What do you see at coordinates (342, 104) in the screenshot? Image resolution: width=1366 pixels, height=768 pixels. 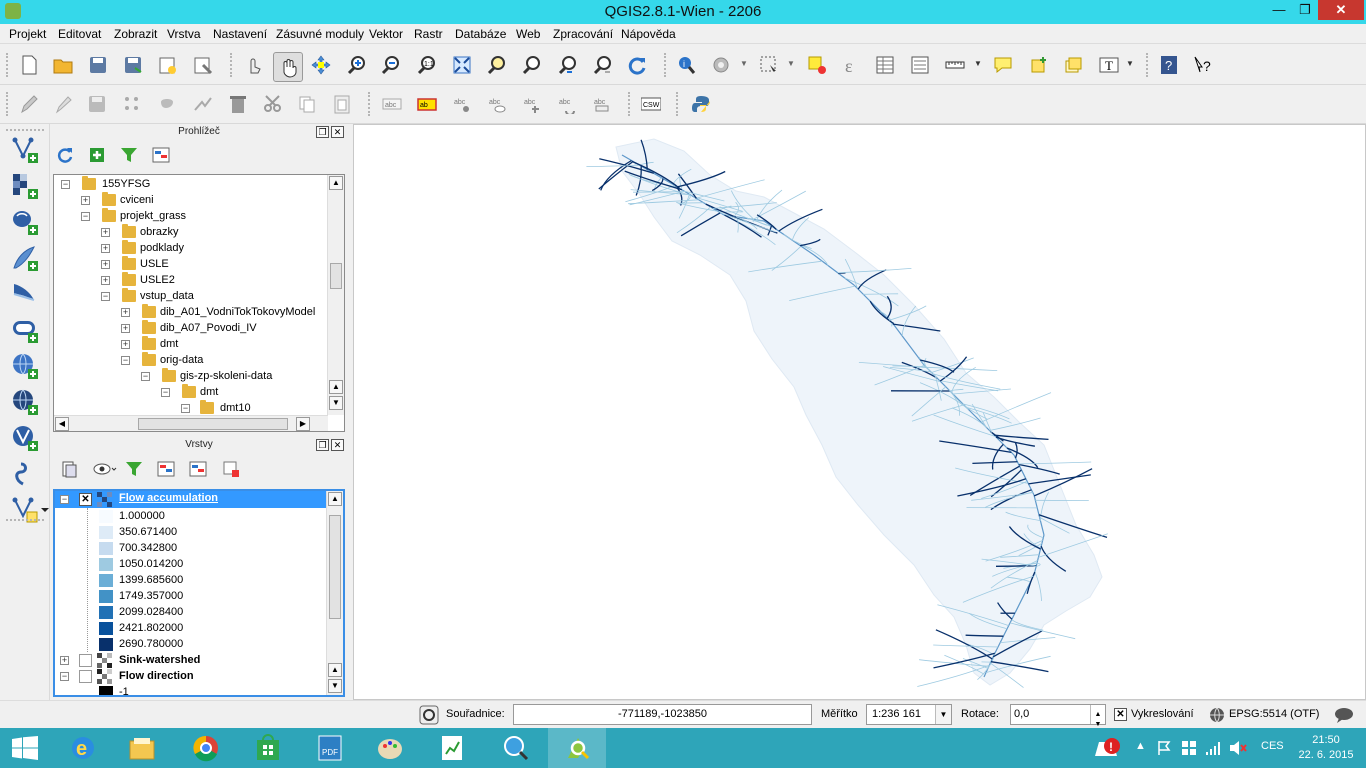 I see `paste-features-button` at bounding box center [342, 104].